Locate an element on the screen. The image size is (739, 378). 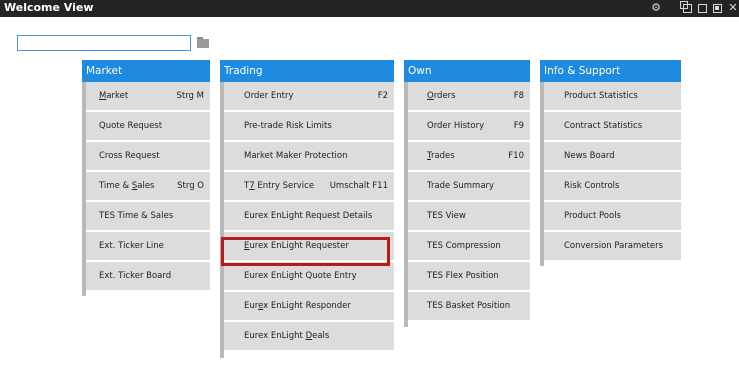
menu-item-eurex-enlight-deals: Eurex EnLight Deals is located at coordinates (309, 337).